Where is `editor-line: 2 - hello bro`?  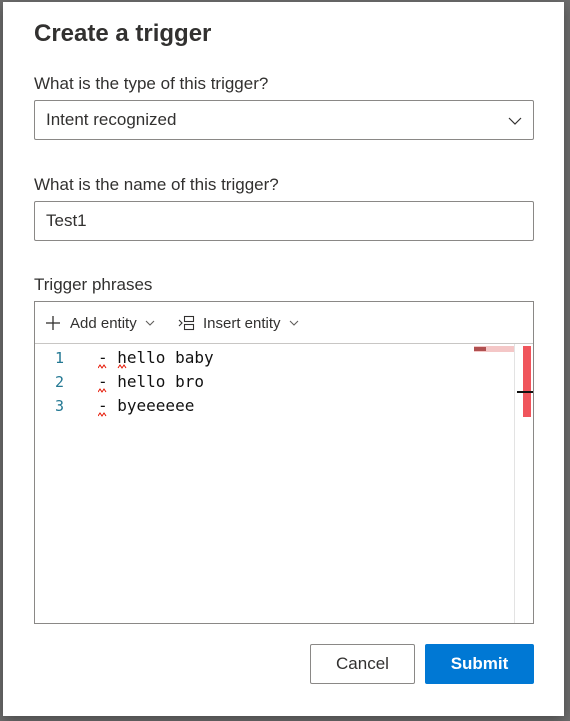 editor-line: 2 - hello bro is located at coordinates (270, 382).